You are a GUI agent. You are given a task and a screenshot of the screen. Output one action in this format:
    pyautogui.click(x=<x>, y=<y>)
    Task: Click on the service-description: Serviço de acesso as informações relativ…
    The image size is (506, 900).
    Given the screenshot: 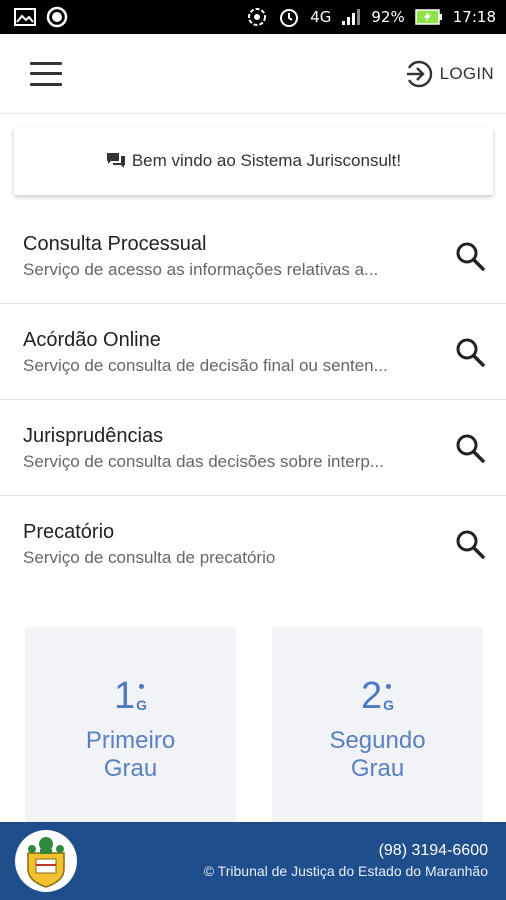 What is the action you would take?
    pyautogui.click(x=201, y=269)
    